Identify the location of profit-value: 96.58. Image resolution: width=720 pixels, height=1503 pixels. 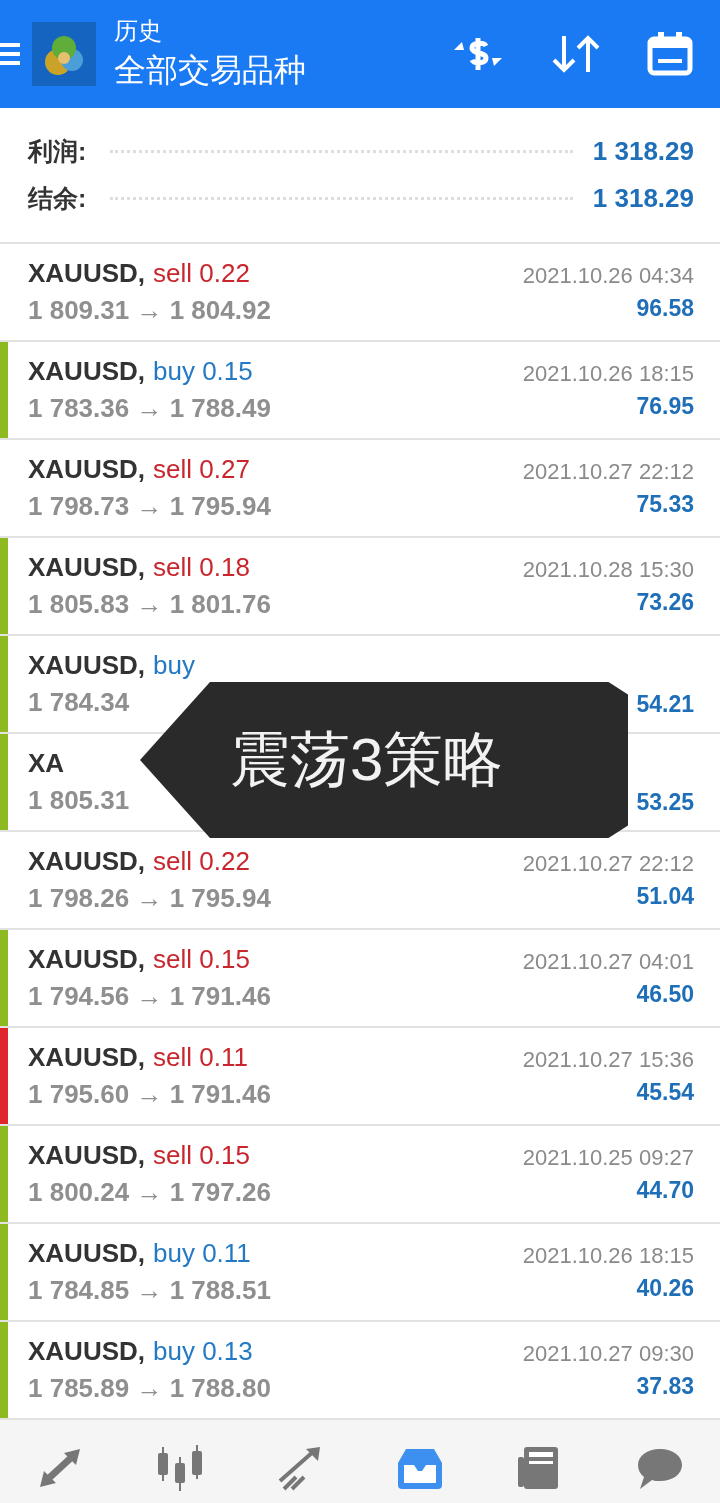
(665, 308).